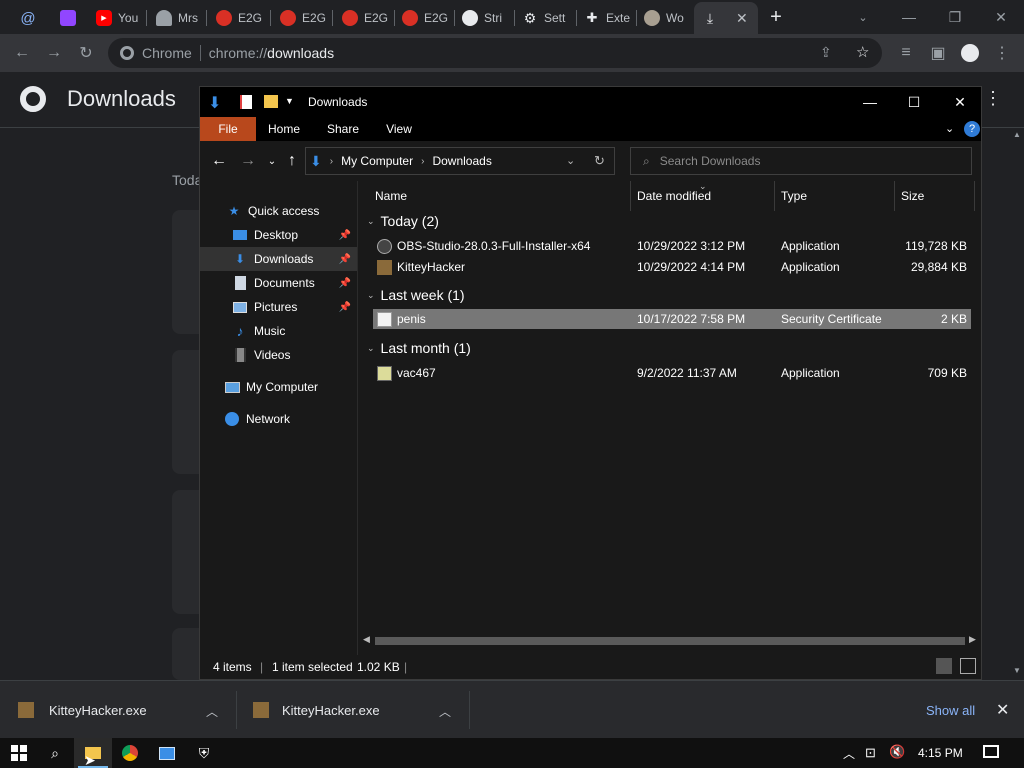  What do you see at coordinates (949, 128) in the screenshot?
I see `ribbon-expand-chevron-icon: ⌄` at bounding box center [949, 128].